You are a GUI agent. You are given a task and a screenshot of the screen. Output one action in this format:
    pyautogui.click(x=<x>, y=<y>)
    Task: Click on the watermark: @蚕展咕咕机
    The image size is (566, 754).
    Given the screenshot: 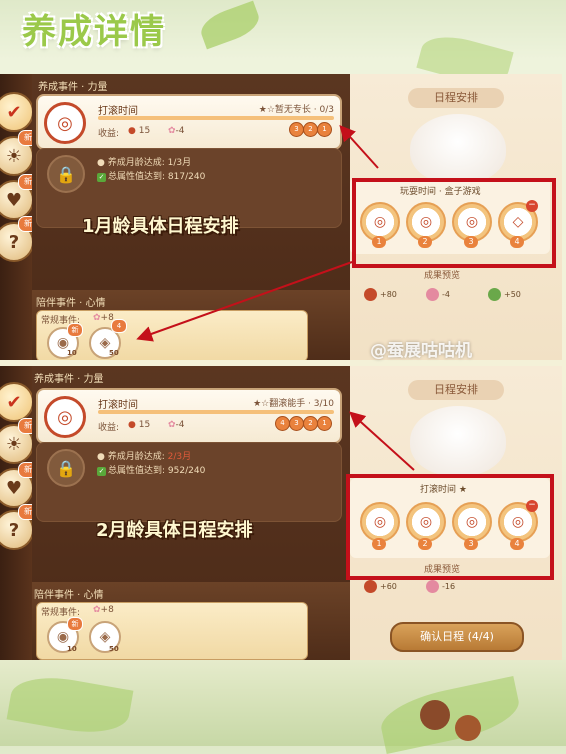 What is the action you would take?
    pyautogui.click(x=421, y=351)
    